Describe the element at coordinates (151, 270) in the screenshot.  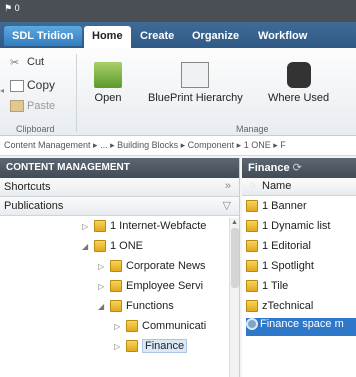
I see `tree-item-corporate-news: ▷ Corporate News` at that location.